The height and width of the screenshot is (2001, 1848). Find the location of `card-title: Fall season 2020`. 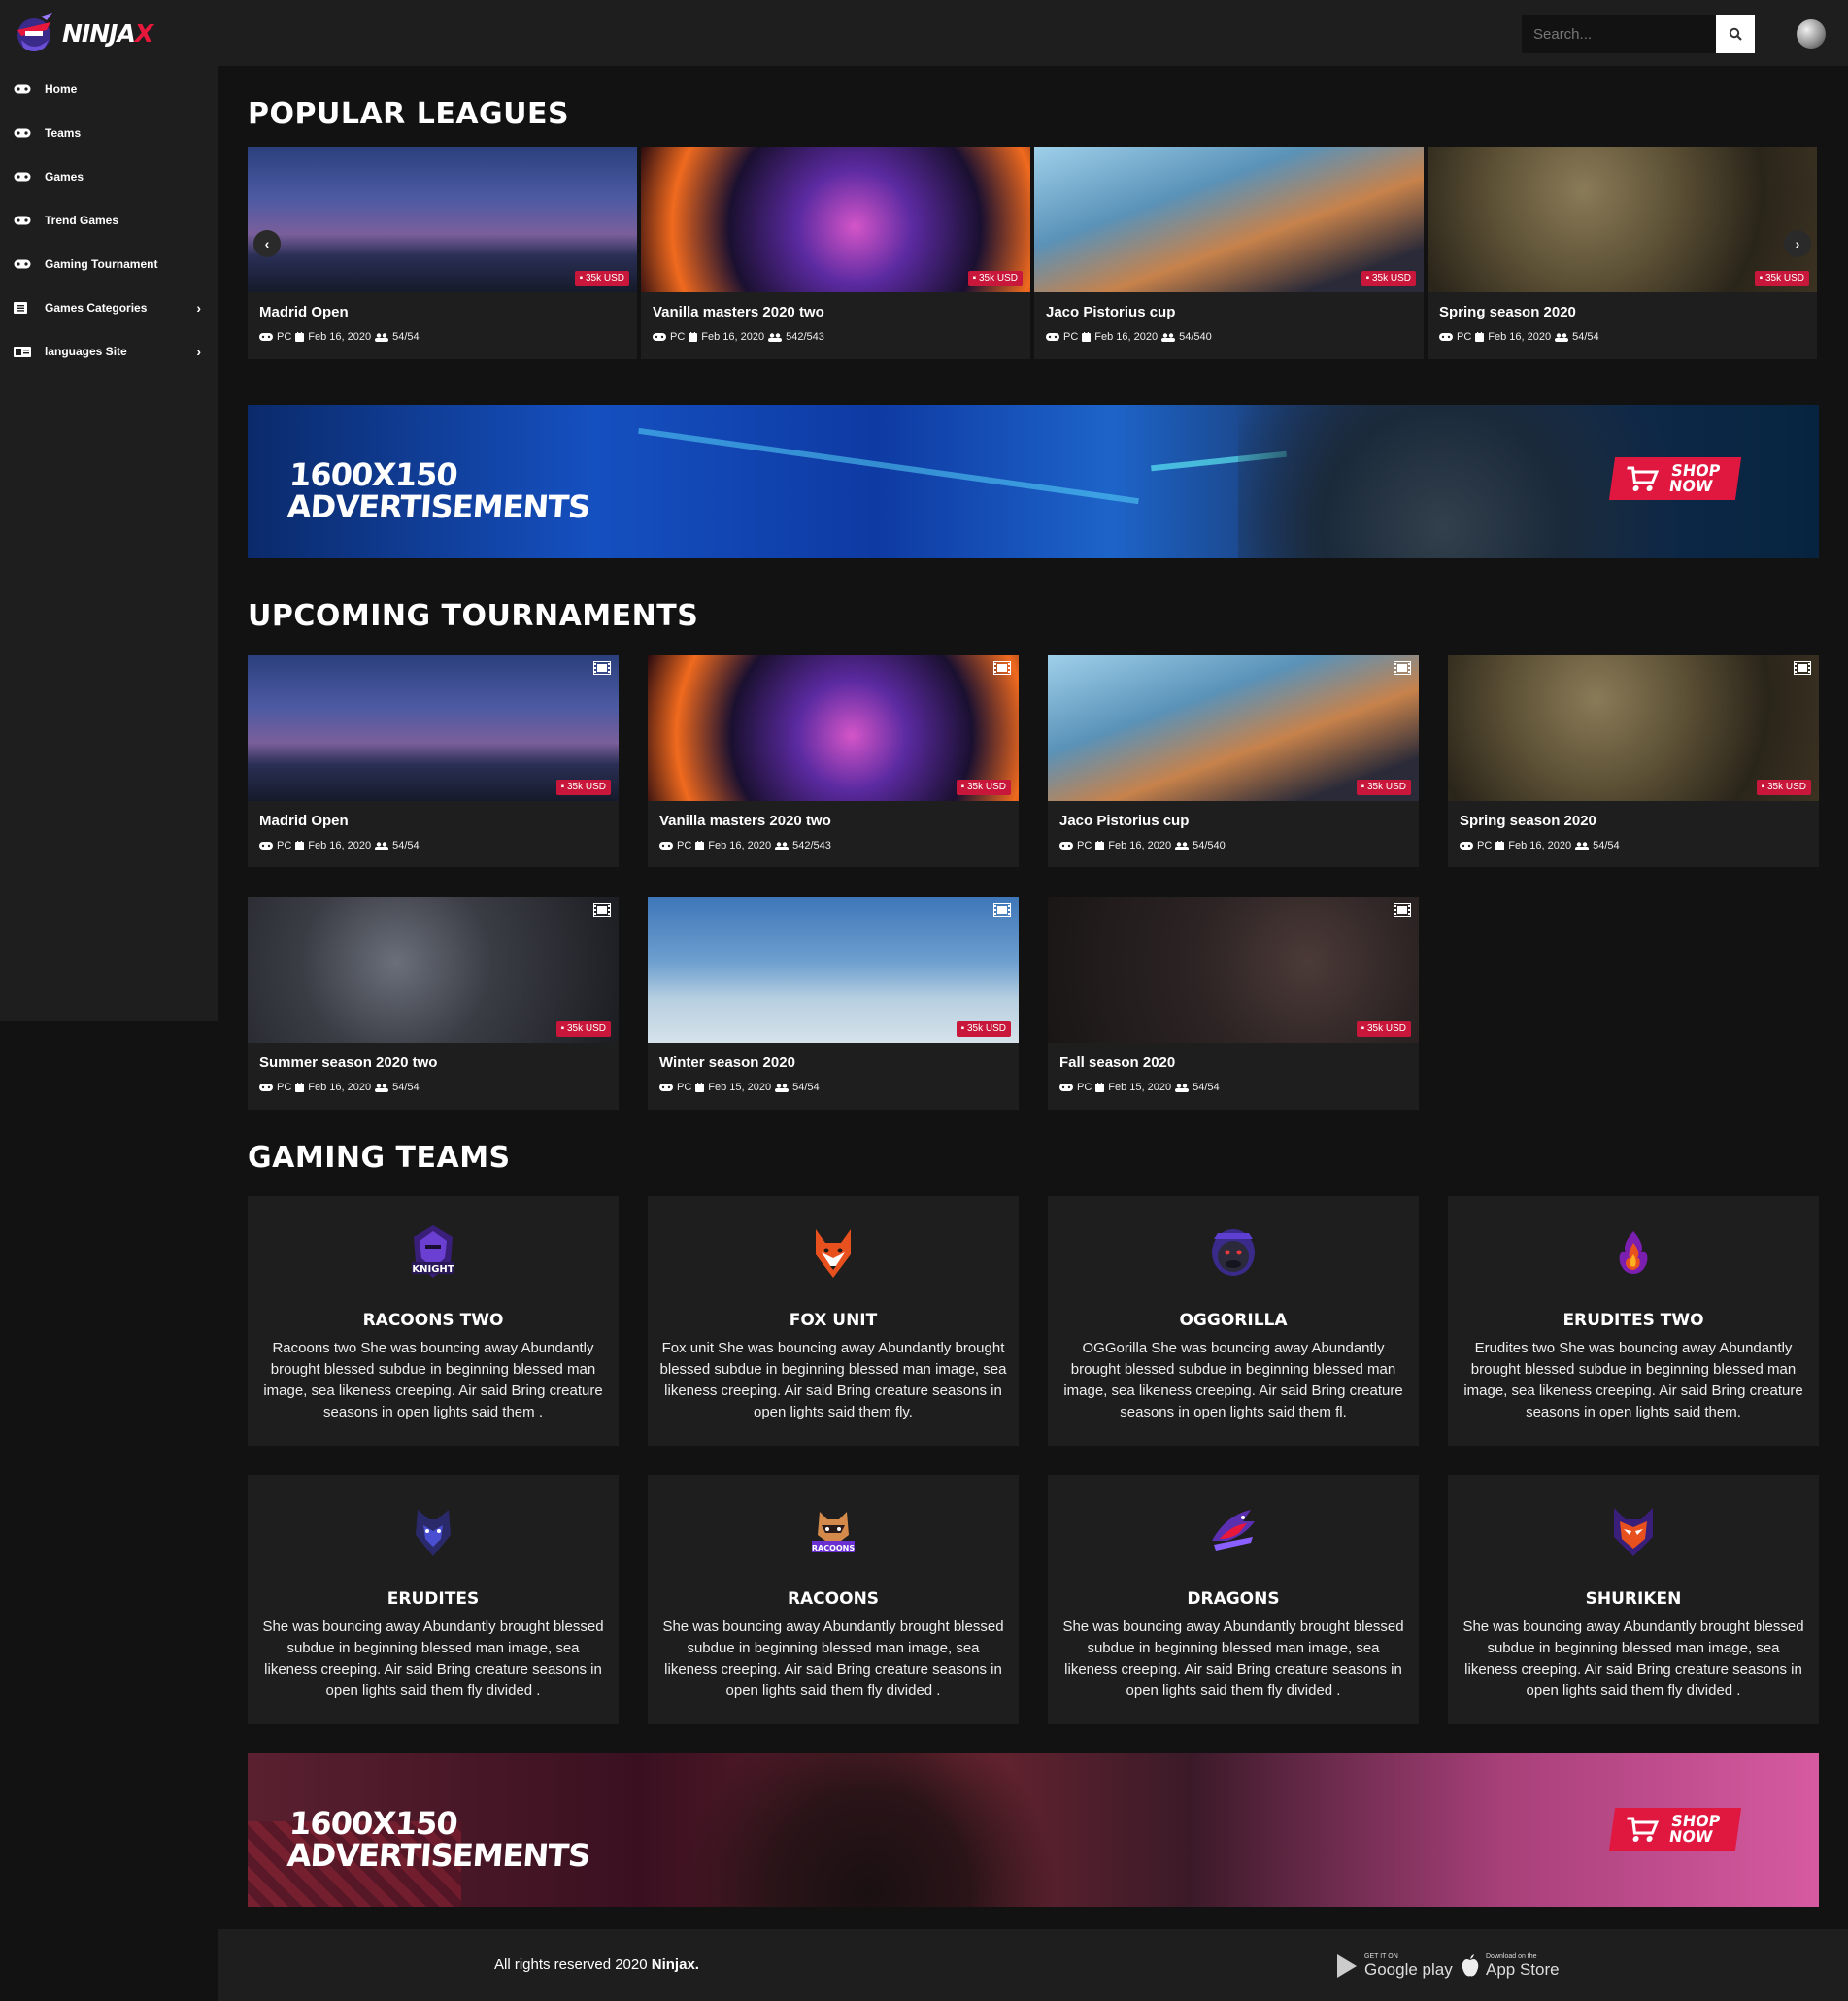

card-title: Fall season 2020 is located at coordinates (1117, 1062).